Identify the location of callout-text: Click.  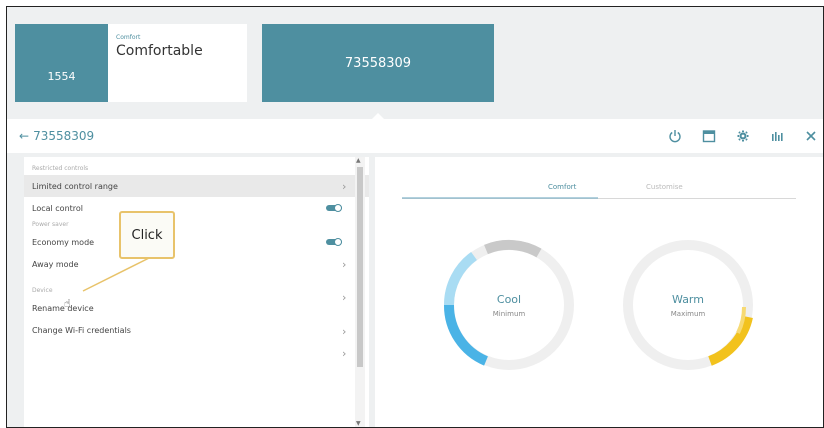
(147, 235).